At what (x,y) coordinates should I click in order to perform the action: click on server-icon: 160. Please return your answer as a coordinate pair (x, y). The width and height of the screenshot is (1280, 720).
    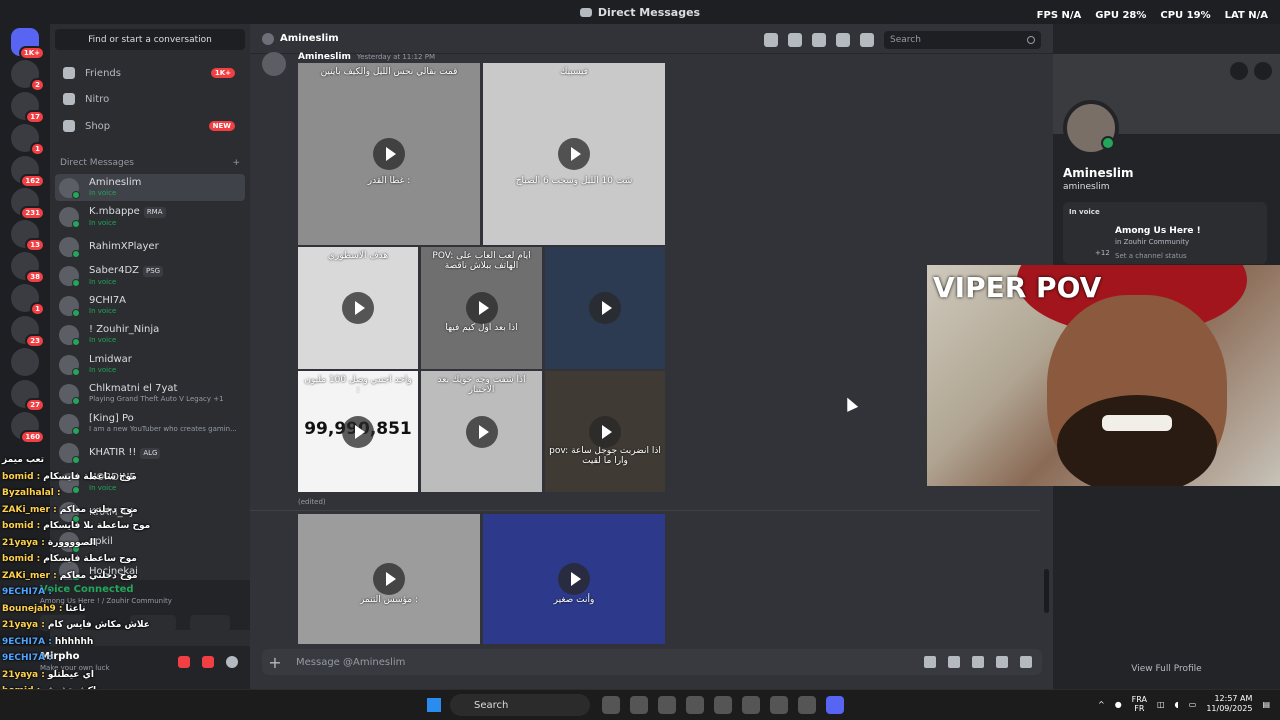
    Looking at the image, I should click on (28, 428).